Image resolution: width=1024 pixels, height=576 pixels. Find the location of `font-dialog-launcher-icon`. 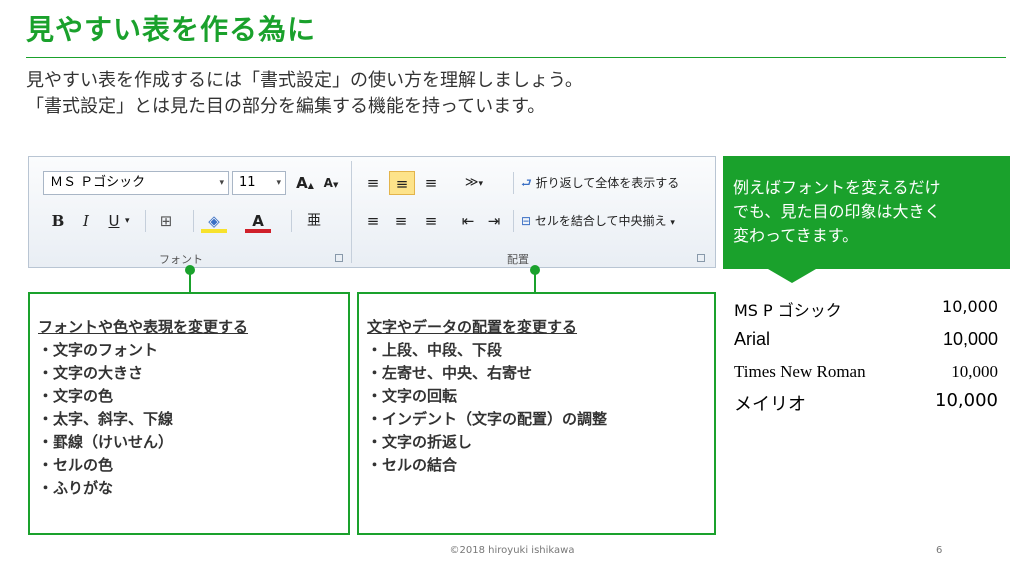

font-dialog-launcher-icon is located at coordinates (339, 258).